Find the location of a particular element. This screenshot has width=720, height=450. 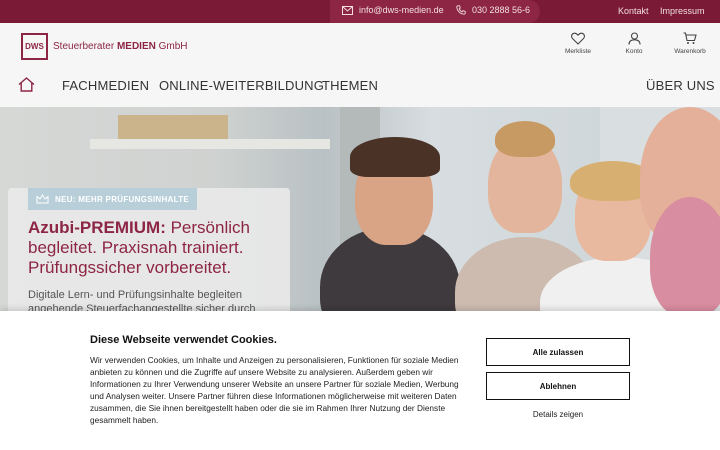

phone-icon is located at coordinates (461, 10).